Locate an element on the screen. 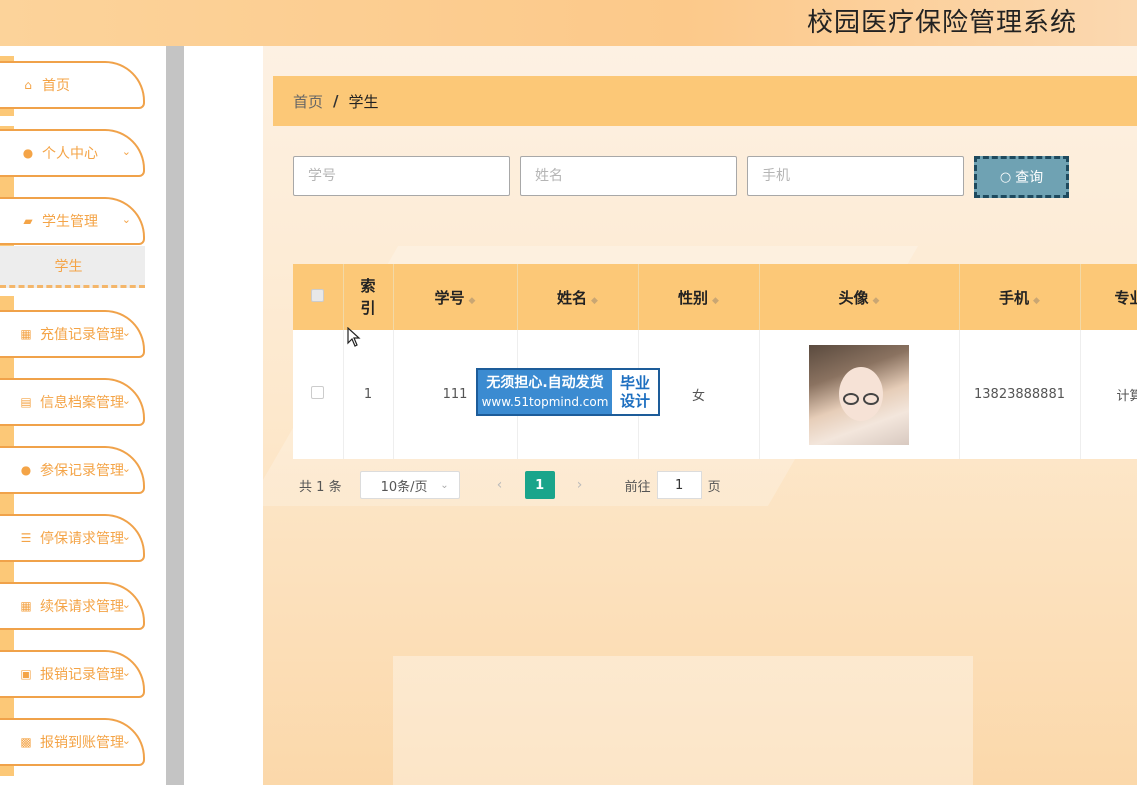 The image size is (1137, 785). header-index: 索 引 is located at coordinates (368, 297).